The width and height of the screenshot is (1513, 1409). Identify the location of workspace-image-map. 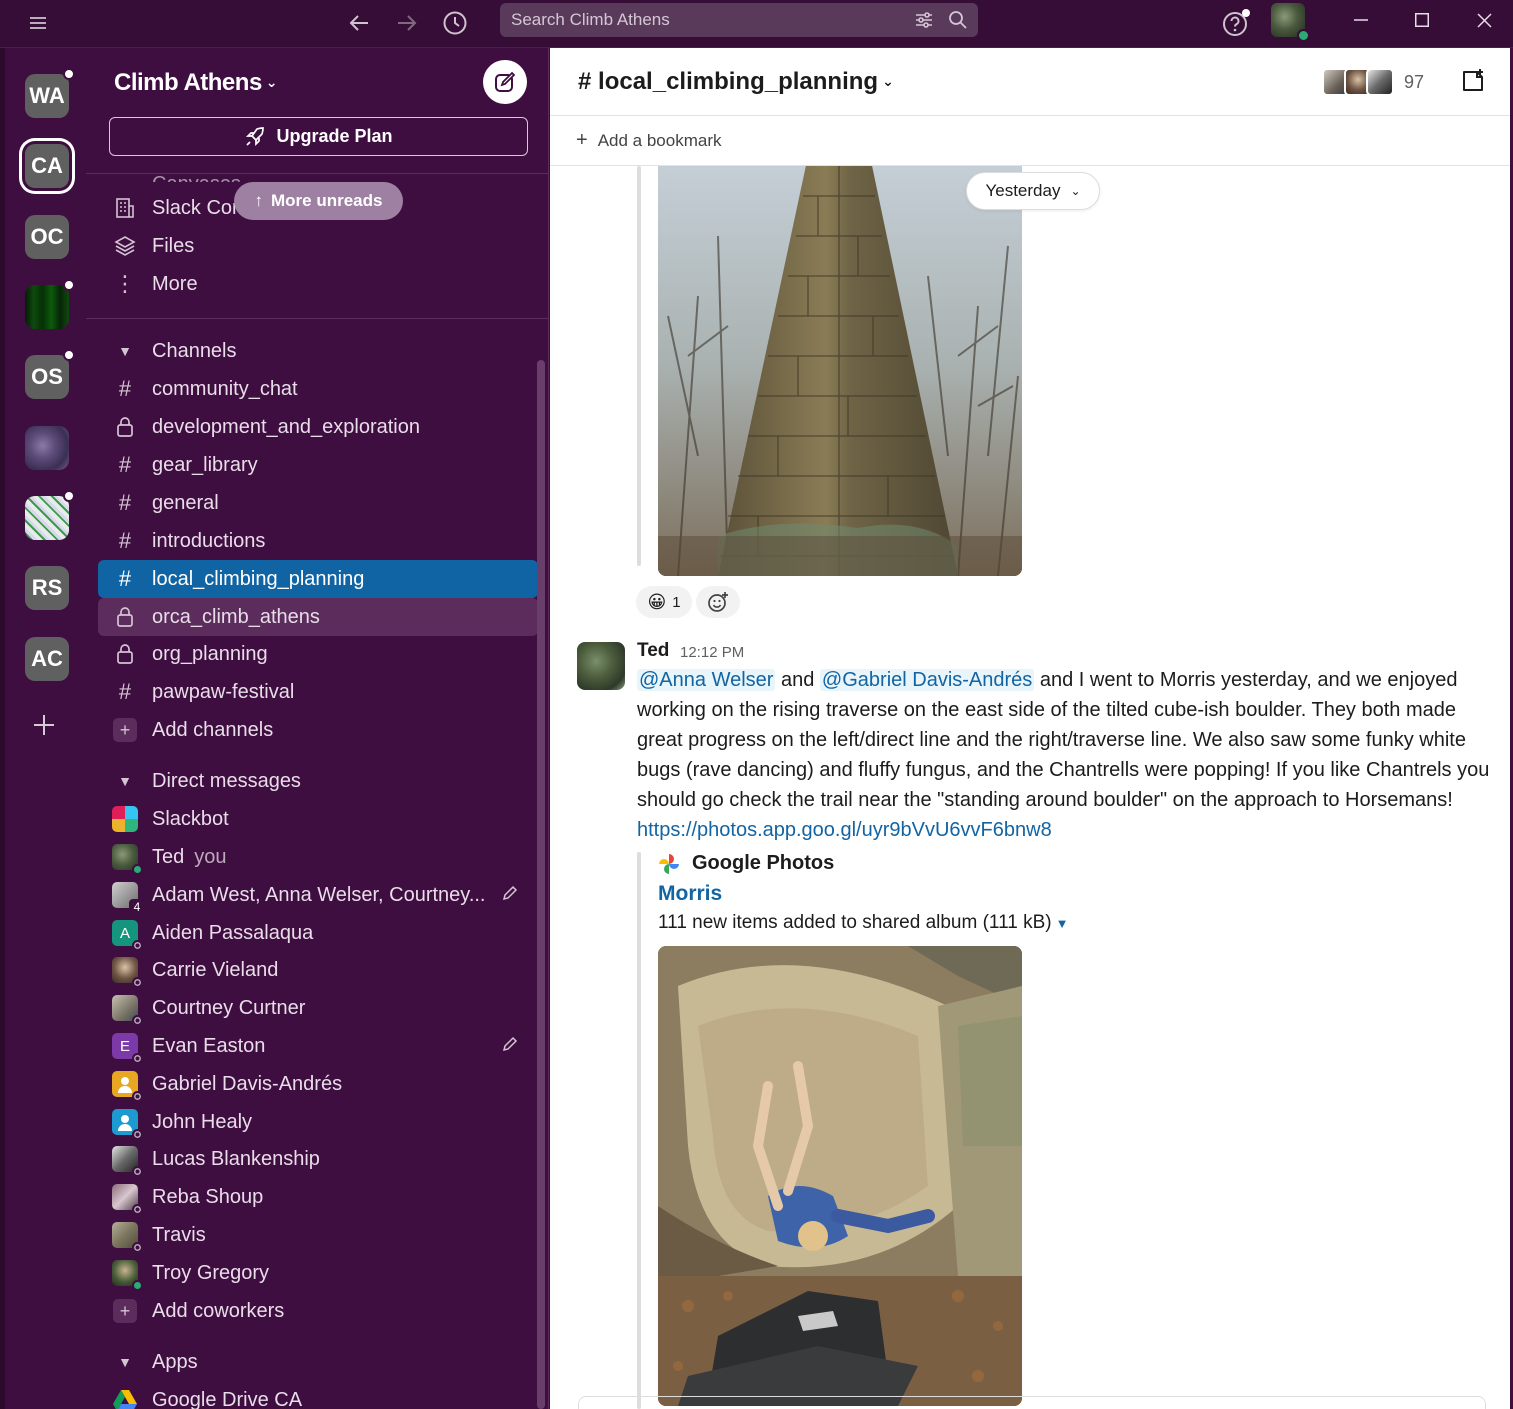
(50, 515).